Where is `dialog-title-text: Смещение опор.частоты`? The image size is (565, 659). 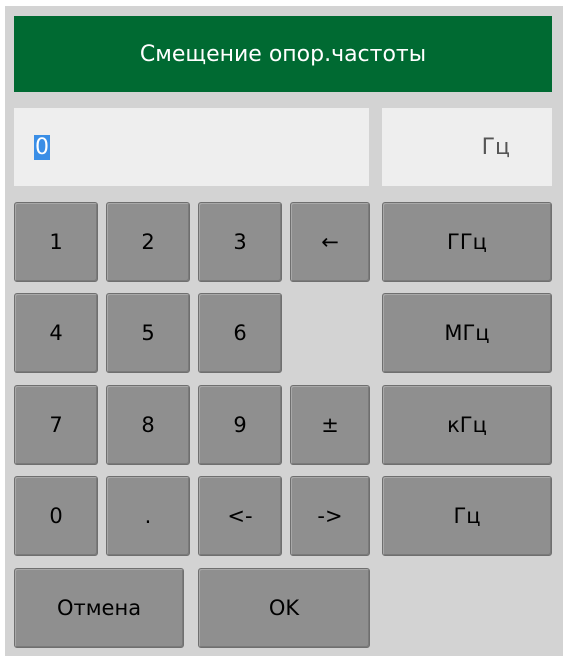
dialog-title-text: Смещение опор.частоты is located at coordinates (283, 54).